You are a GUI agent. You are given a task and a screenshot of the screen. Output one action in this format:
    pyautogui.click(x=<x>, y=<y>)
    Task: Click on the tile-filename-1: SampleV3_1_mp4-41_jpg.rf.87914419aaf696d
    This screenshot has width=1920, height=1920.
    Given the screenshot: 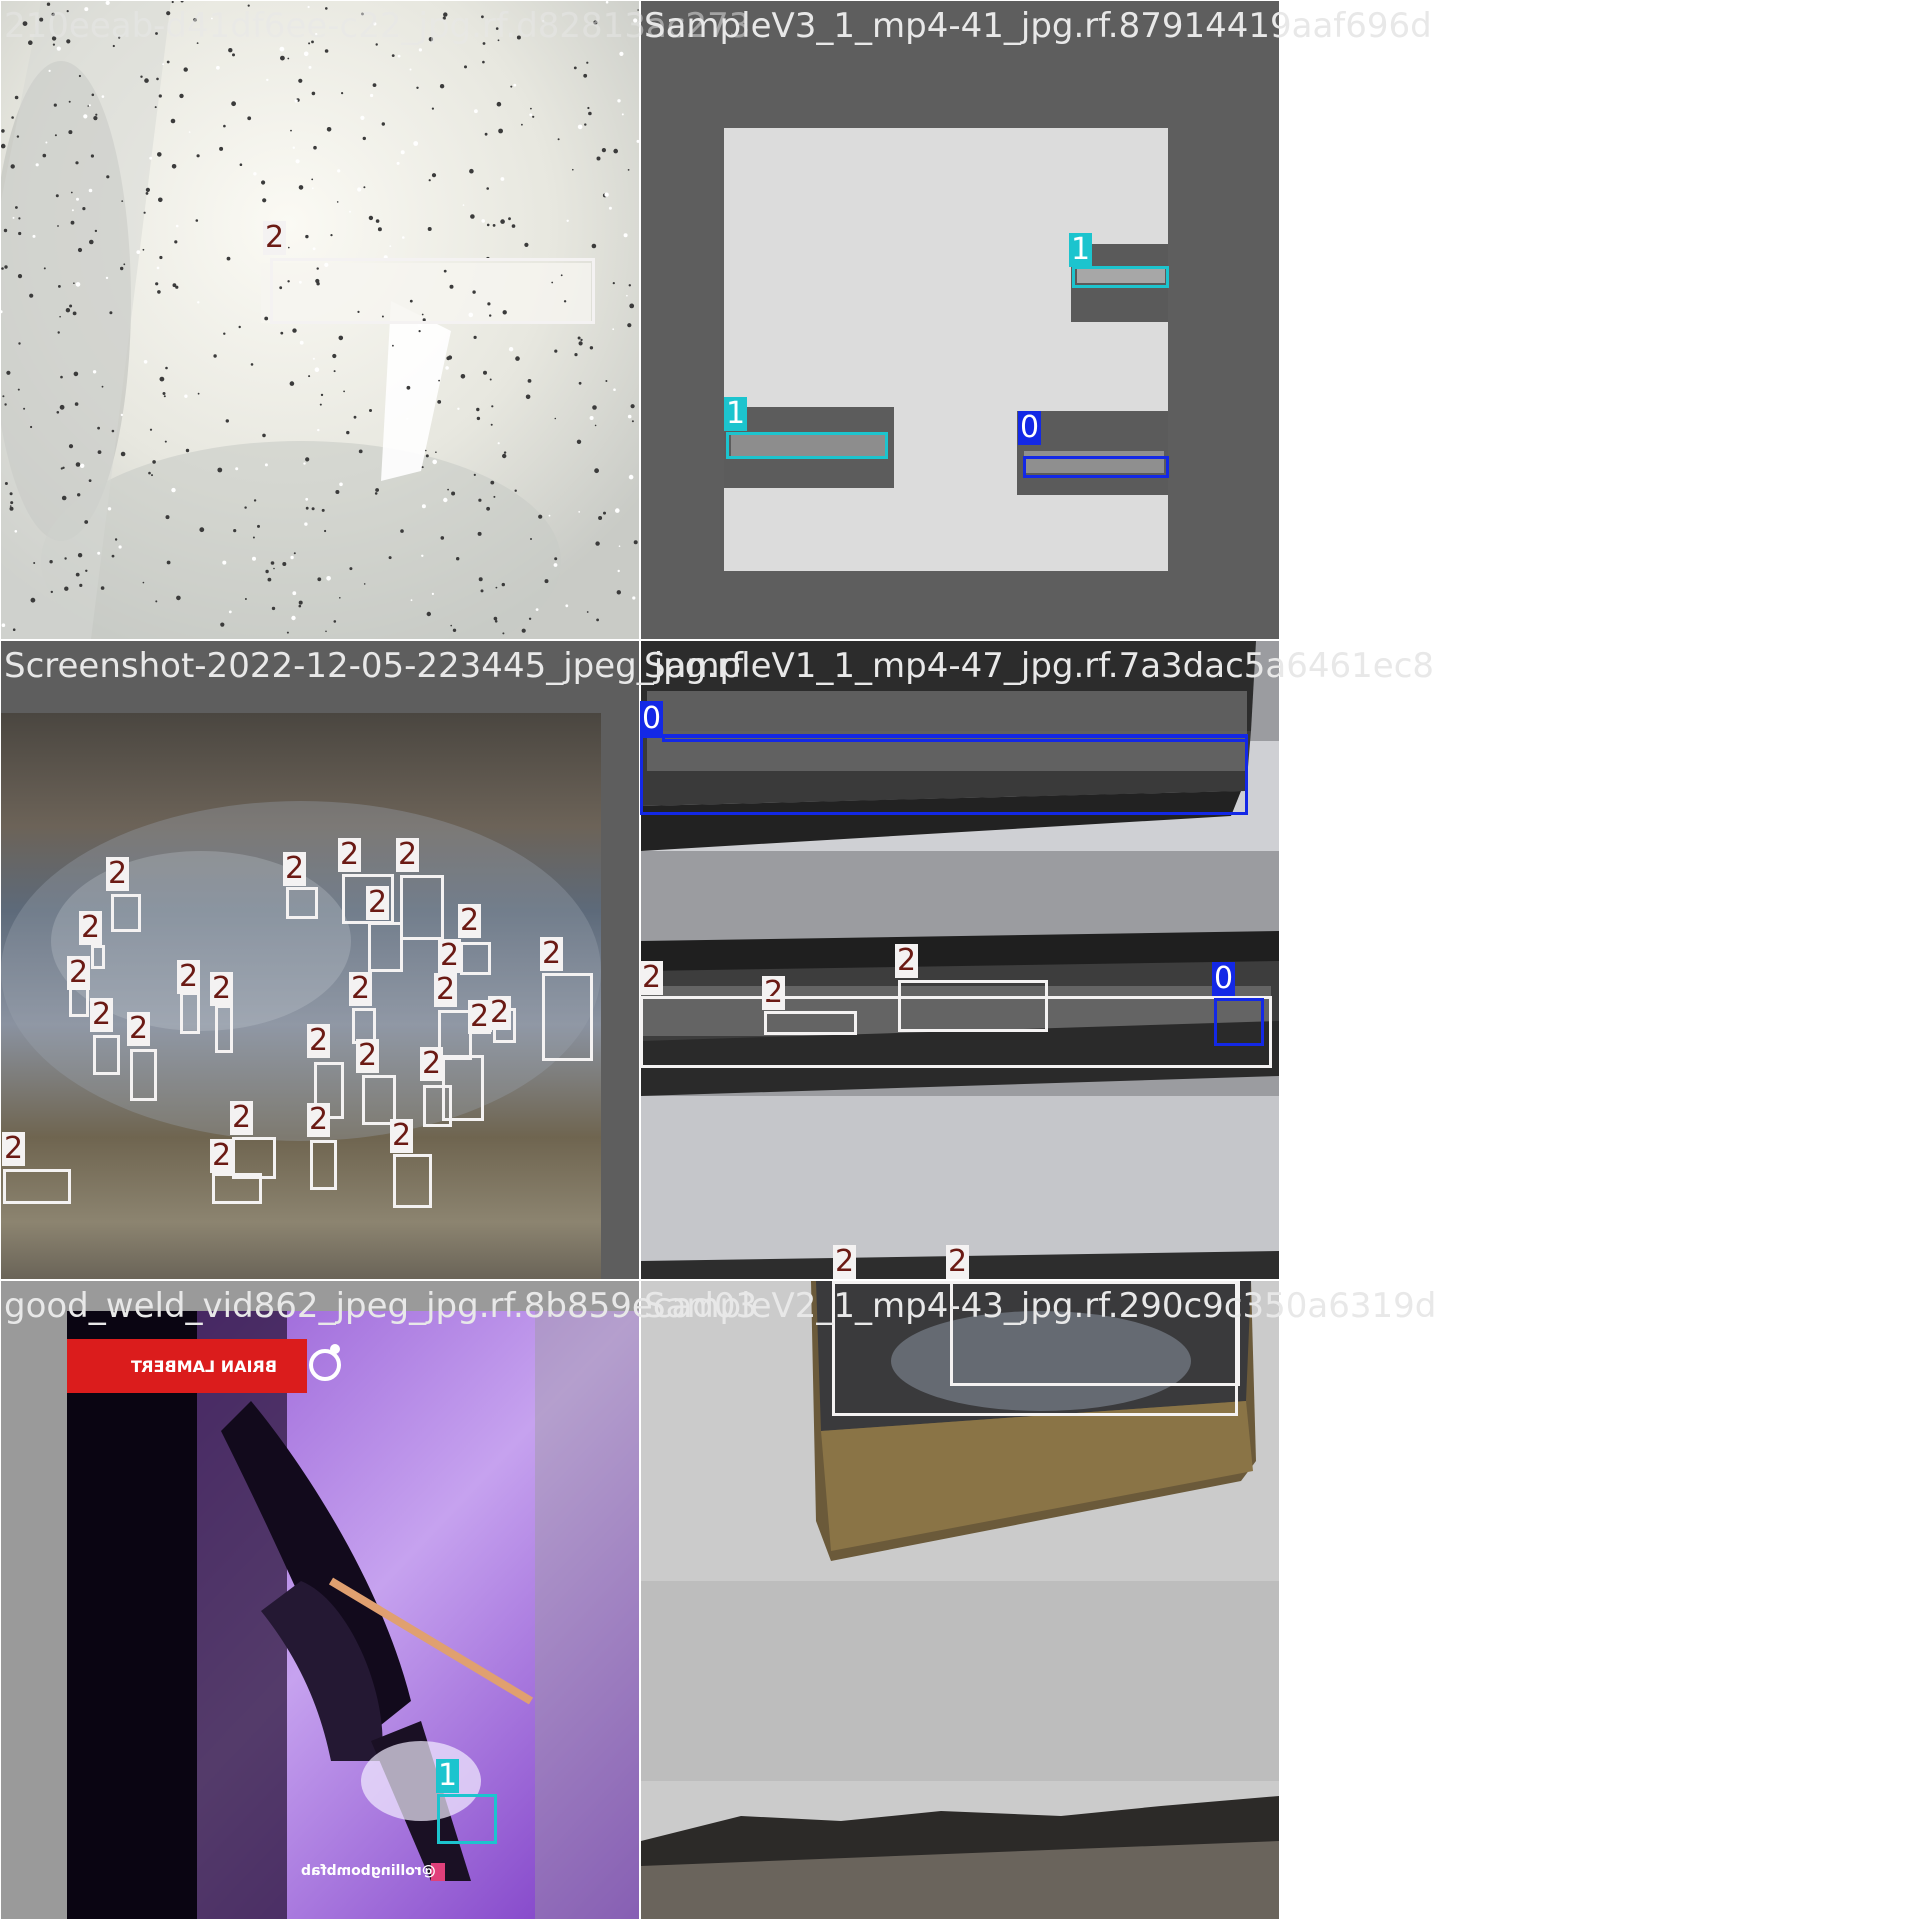 What is the action you would take?
    pyautogui.click(x=1038, y=26)
    